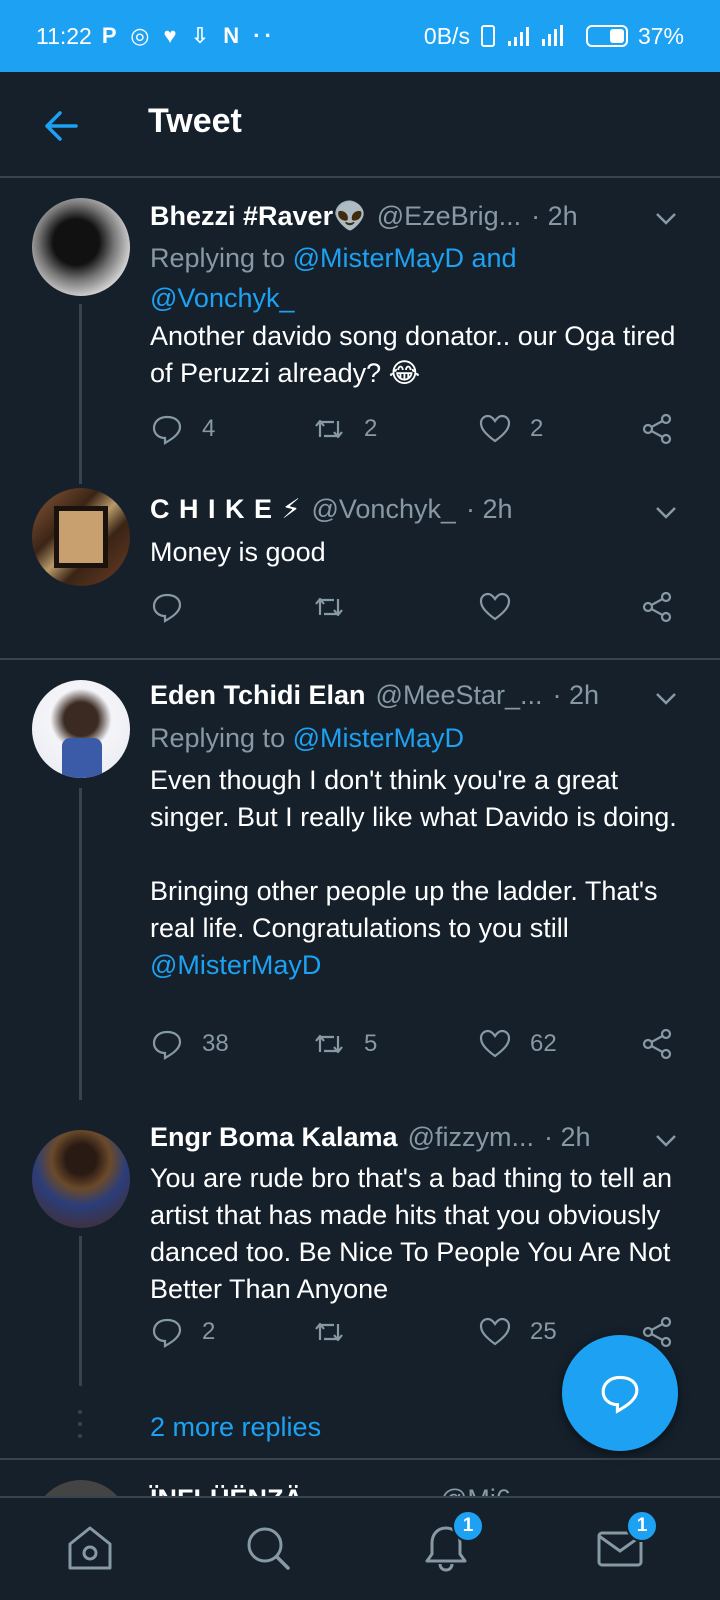 Image resolution: width=720 pixels, height=1600 pixels. Describe the element at coordinates (188, 35) in the screenshot. I see `notification-icons: P ◎ ♥ ⇩ N ··` at that location.